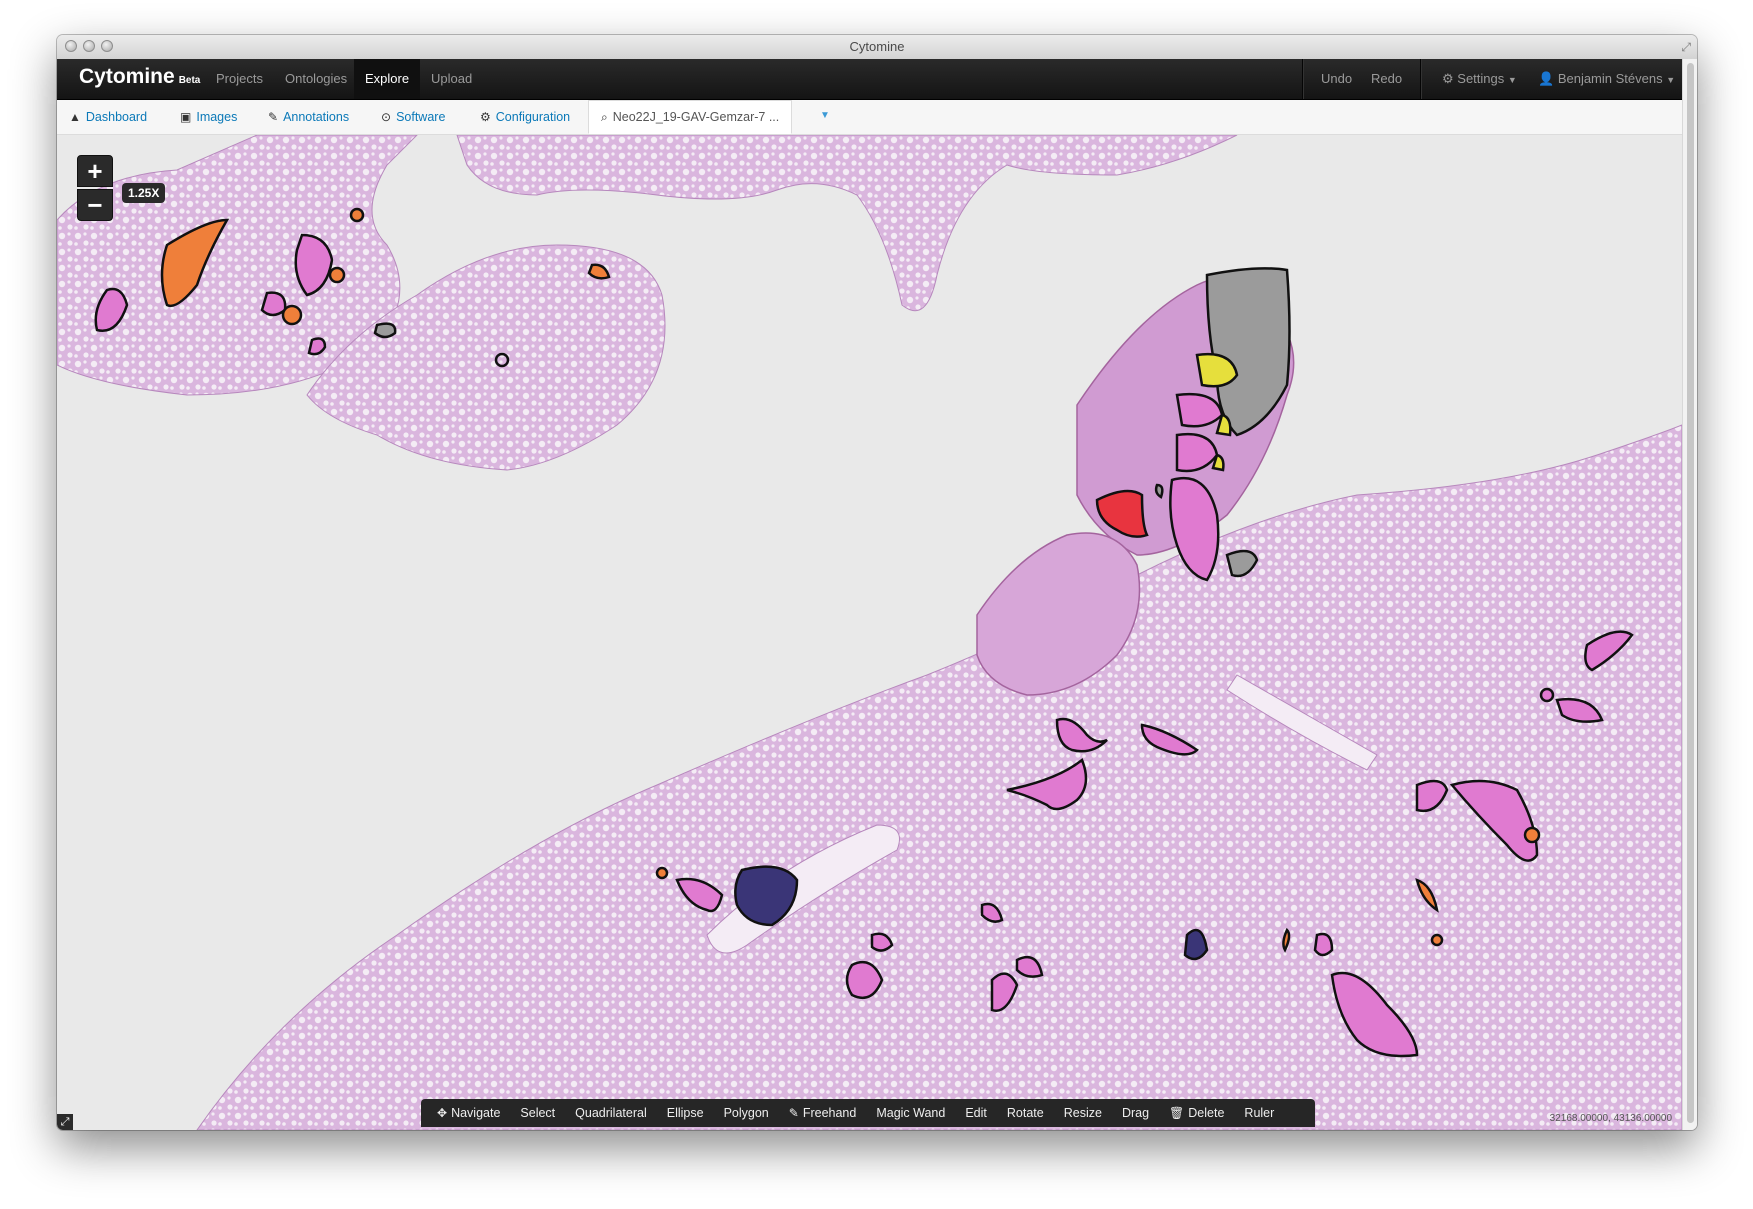  What do you see at coordinates (611, 1113) in the screenshot?
I see `tool-quadrilateral: Quadrilateral` at bounding box center [611, 1113].